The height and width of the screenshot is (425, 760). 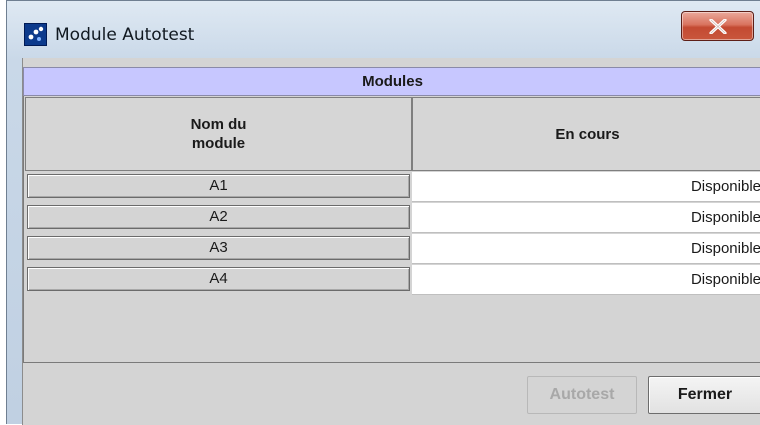 I want to click on module-name-cell: A4, so click(x=218, y=279).